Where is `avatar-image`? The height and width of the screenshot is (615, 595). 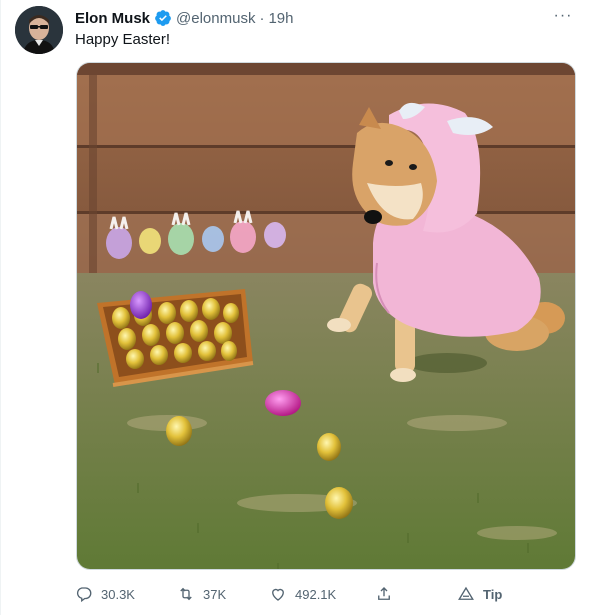 avatar-image is located at coordinates (39, 30).